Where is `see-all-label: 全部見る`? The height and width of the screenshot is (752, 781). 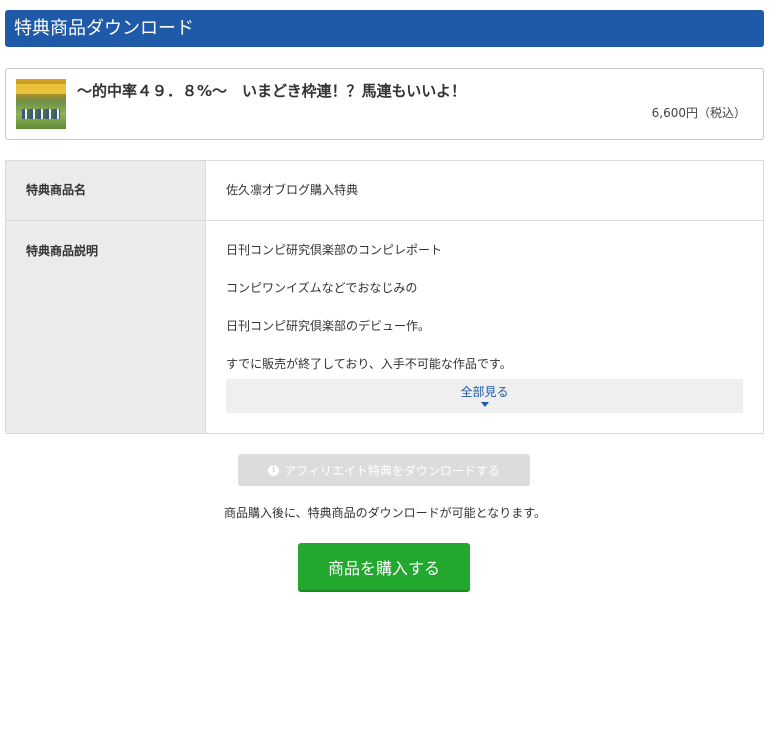
see-all-label: 全部見る is located at coordinates (484, 392).